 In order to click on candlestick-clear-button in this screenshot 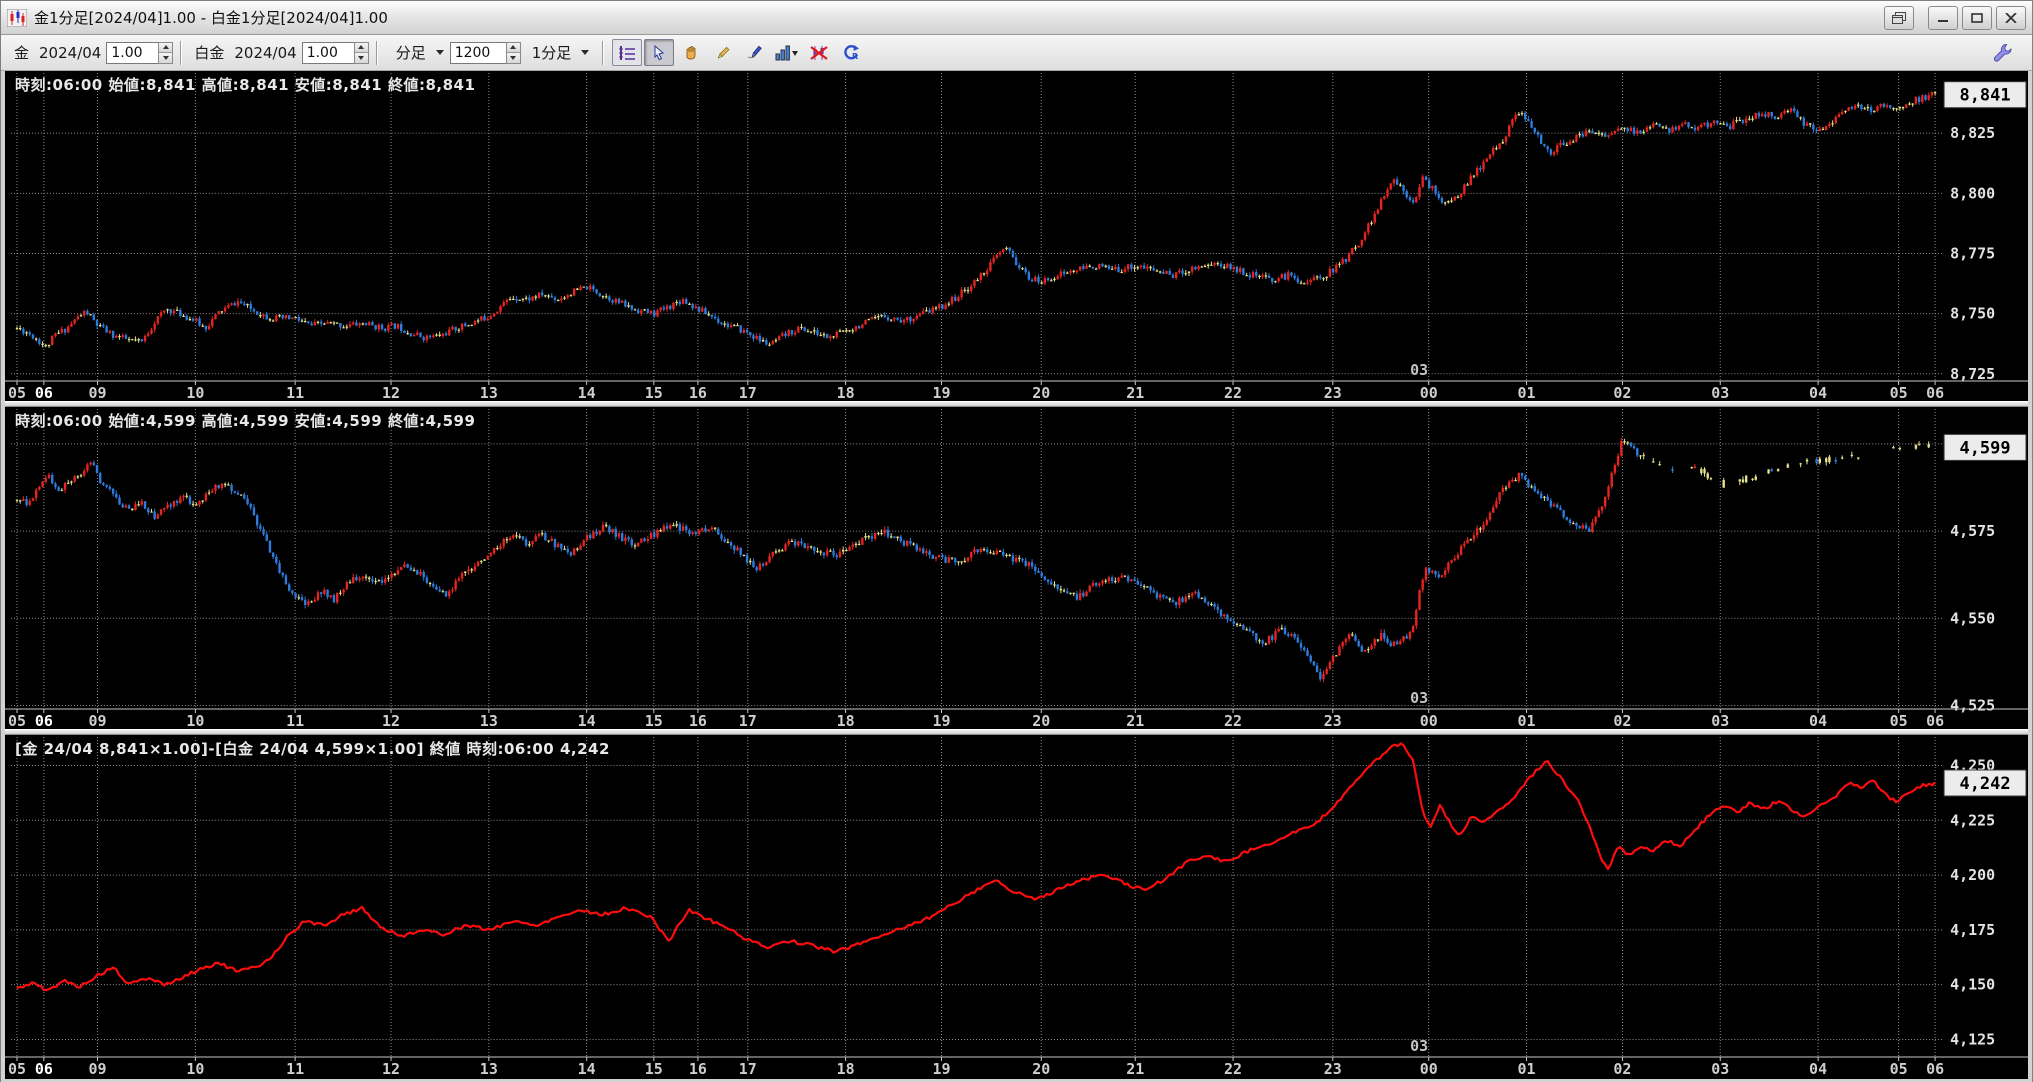, I will do `click(819, 52)`.